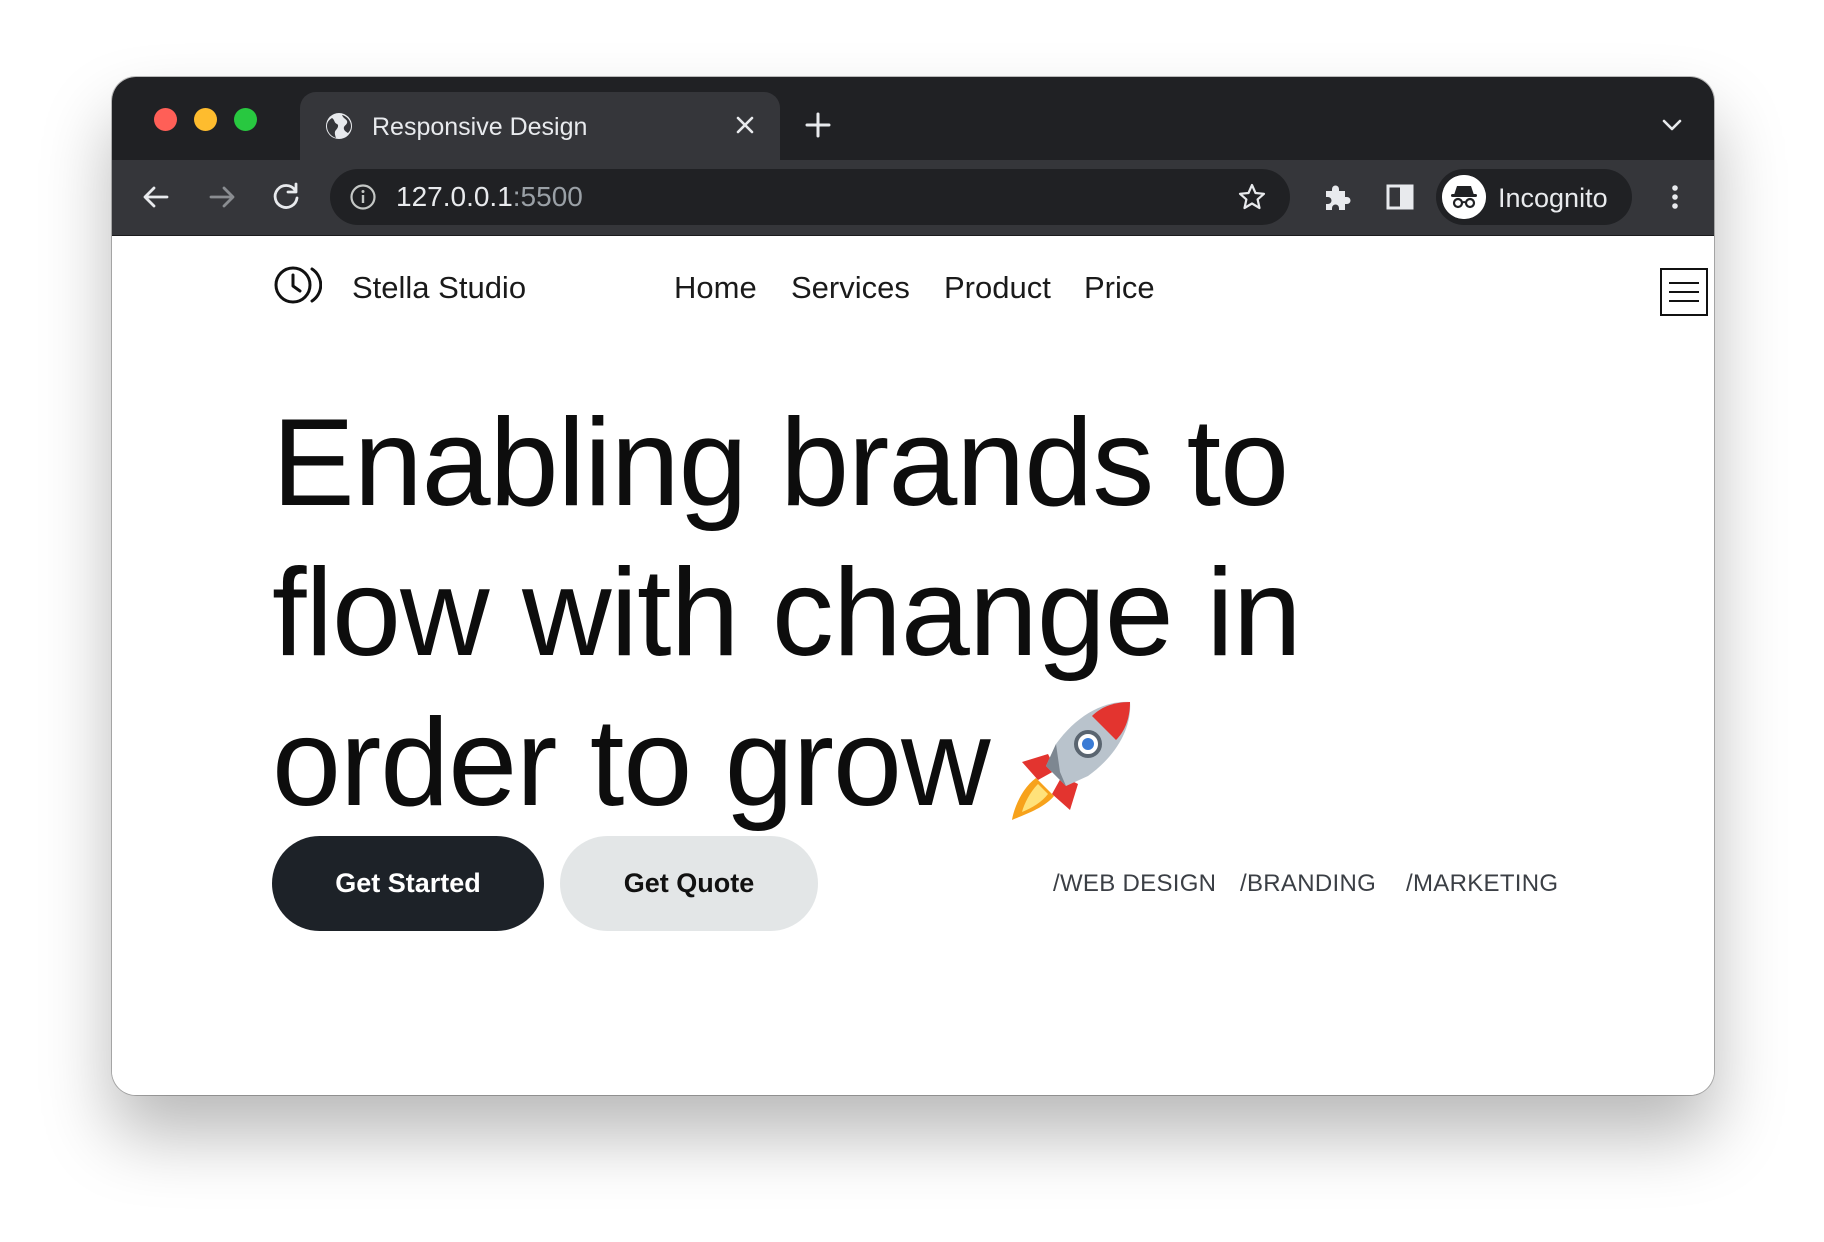  I want to click on hero-line-3-text: order to grow, so click(631, 763).